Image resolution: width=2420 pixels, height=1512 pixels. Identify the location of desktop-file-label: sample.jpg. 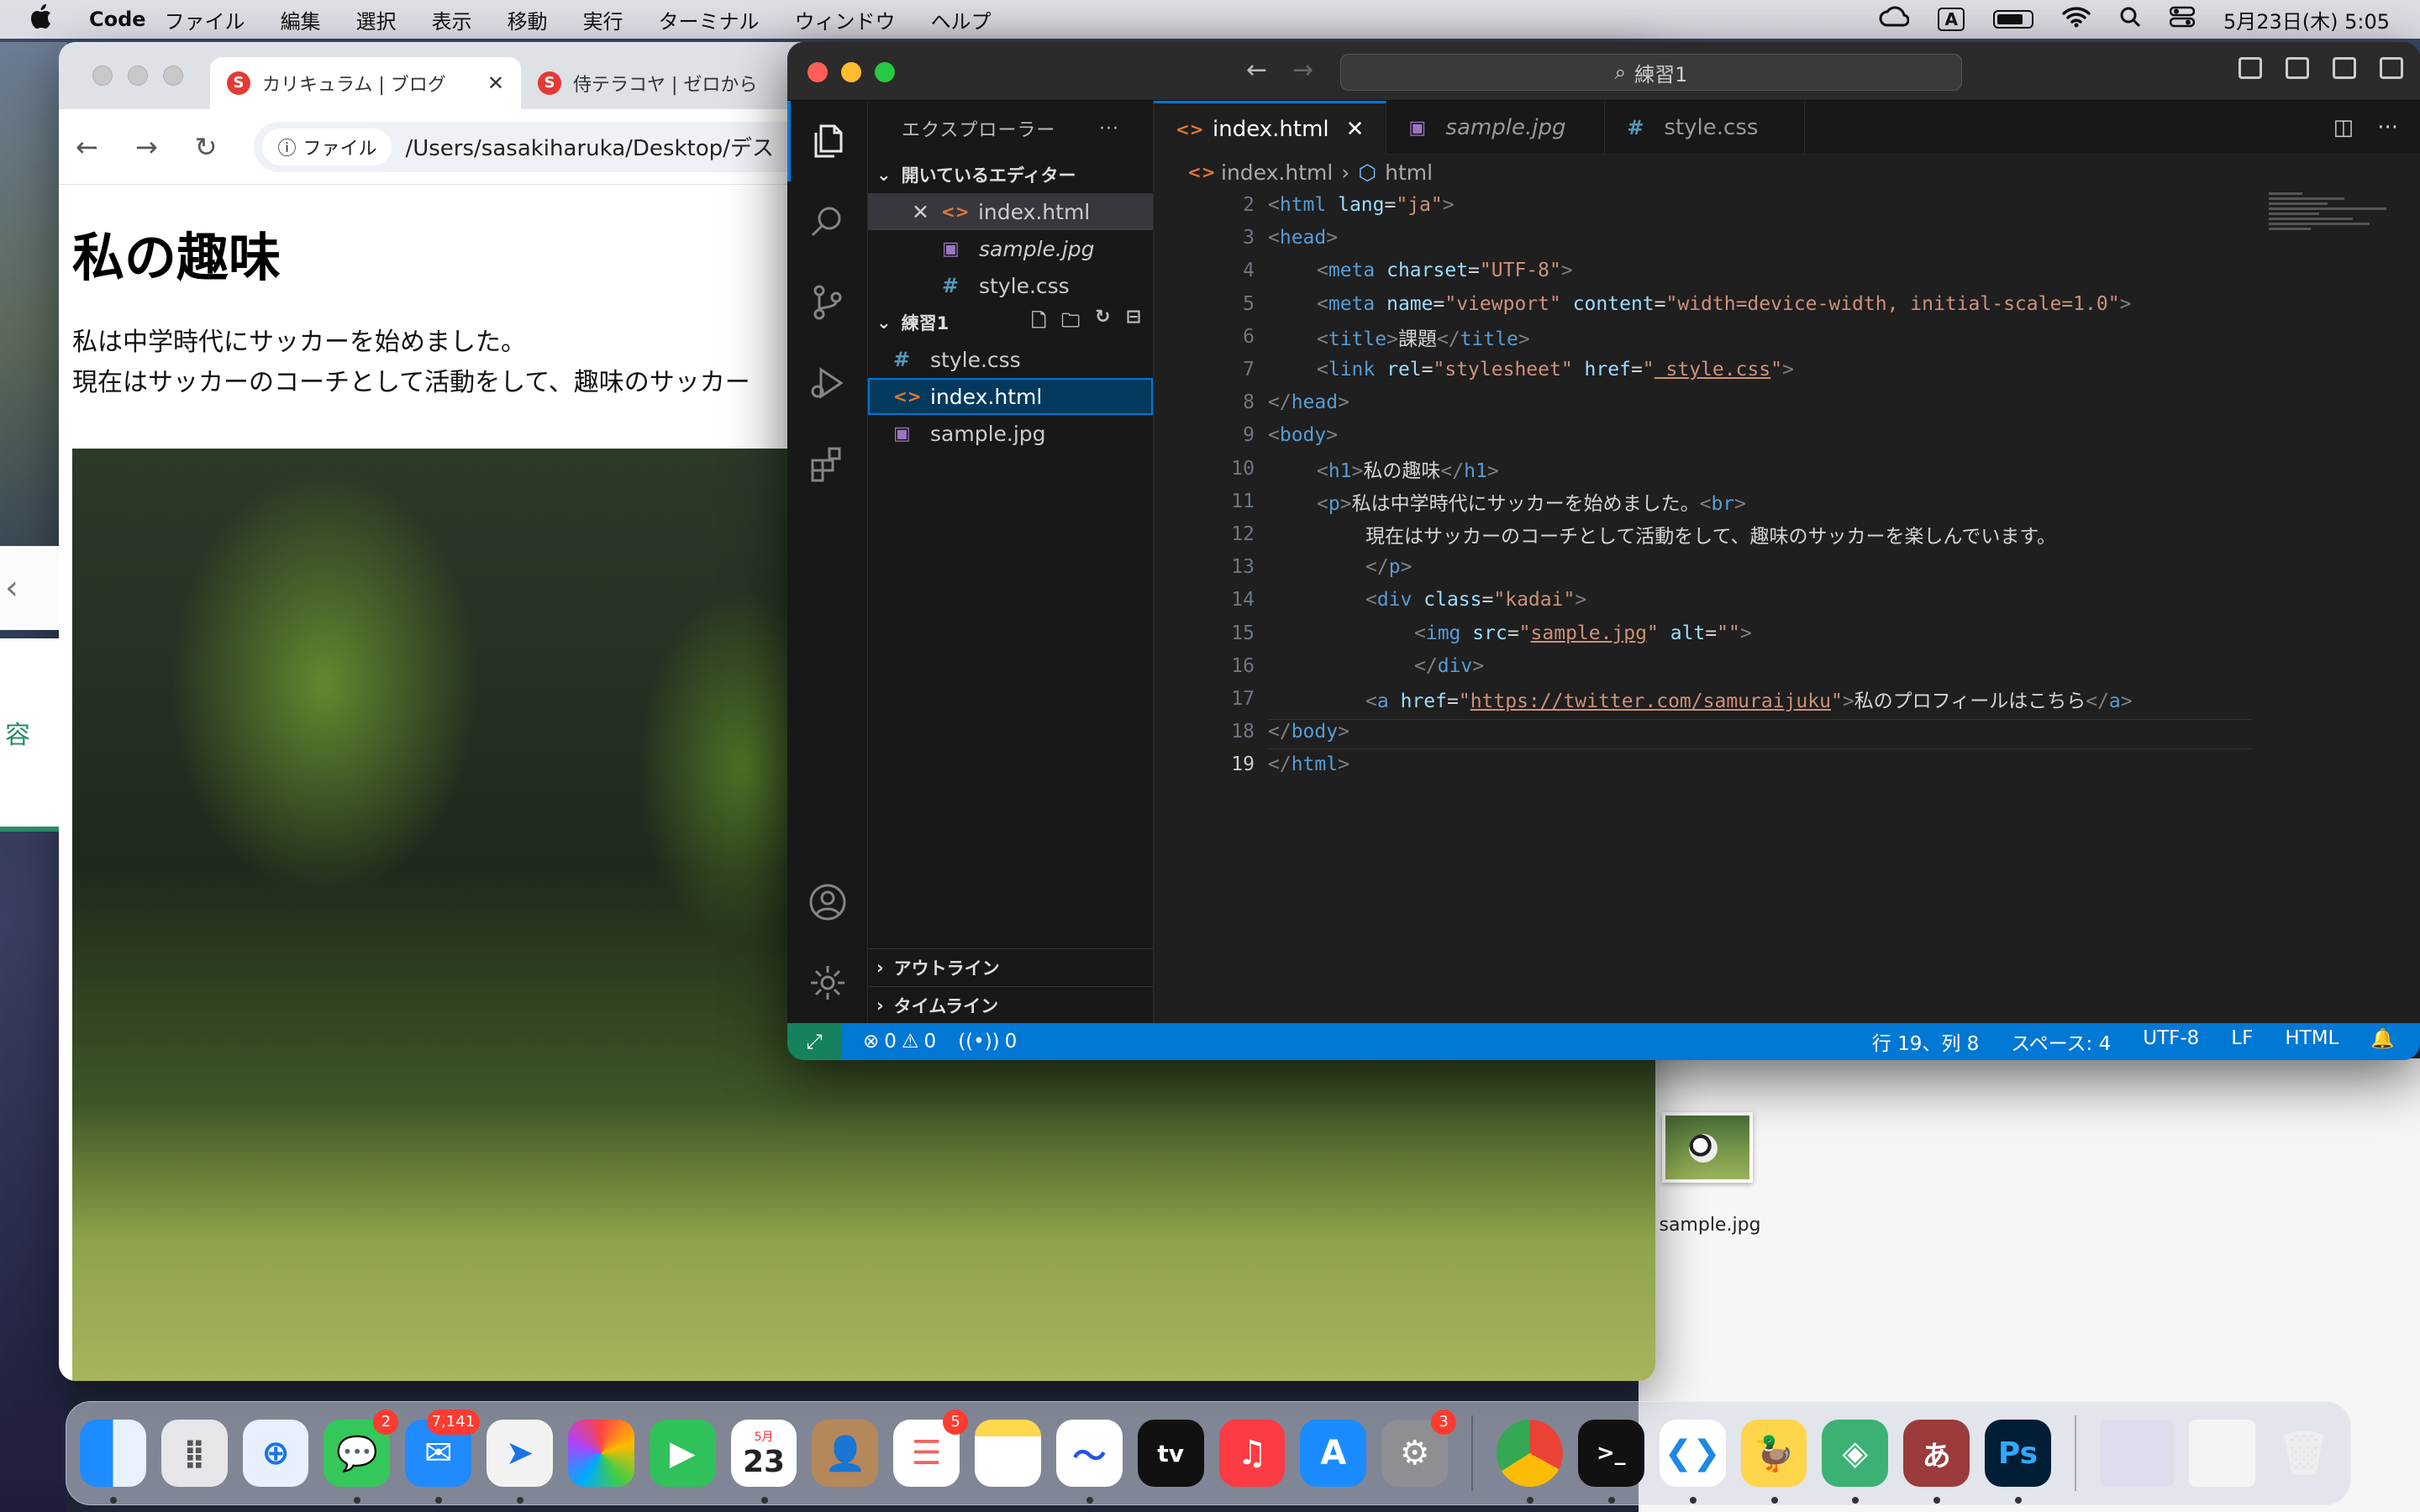
(1710, 1225).